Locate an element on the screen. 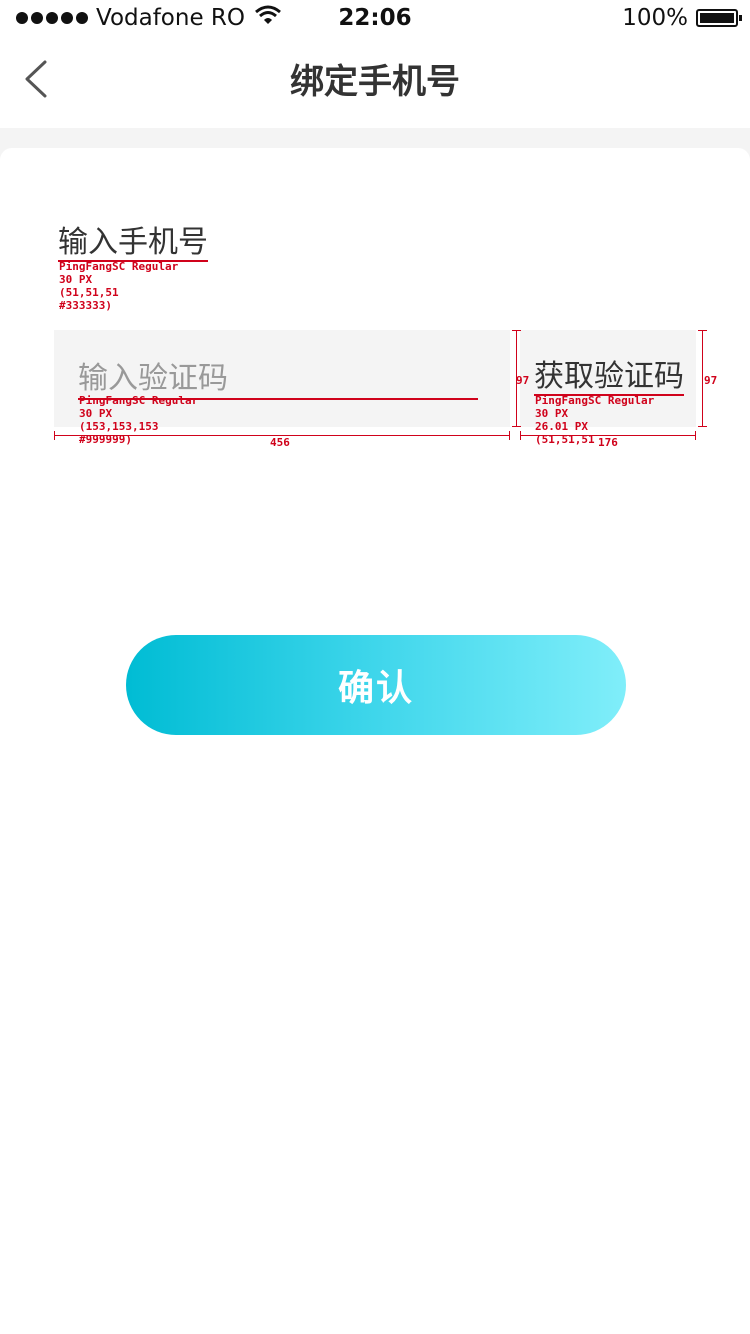 This screenshot has height=1334, width=750. nav-bar: 绑定手机号 is located at coordinates (375, 84).